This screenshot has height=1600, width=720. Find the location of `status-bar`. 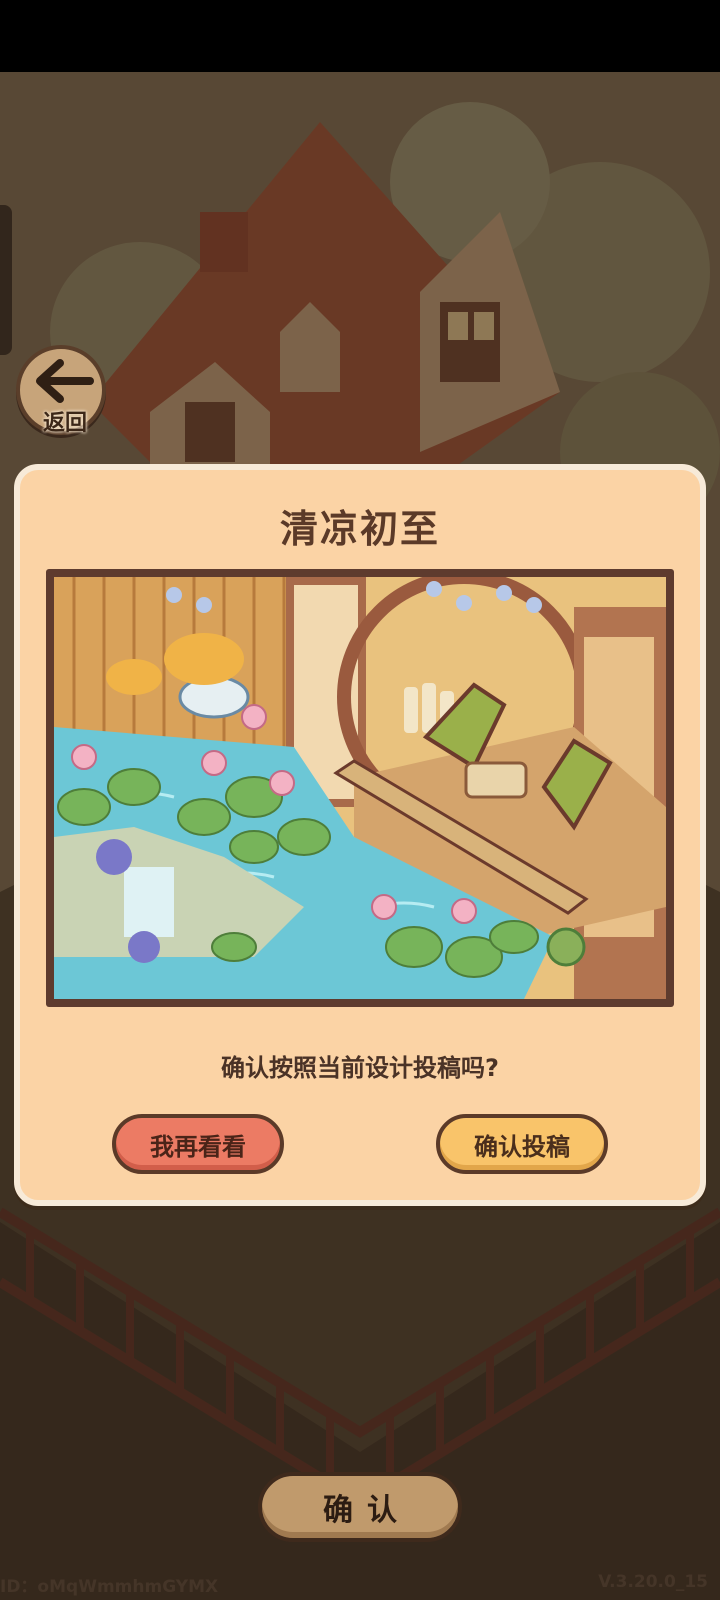

status-bar is located at coordinates (360, 36).